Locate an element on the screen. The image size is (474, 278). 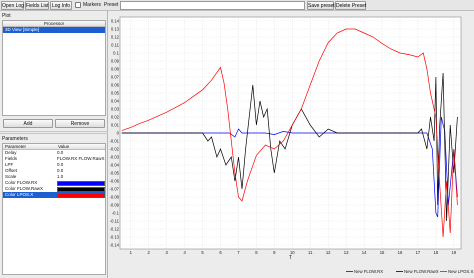
y-tick-label: 0 is located at coordinates (118, 133).